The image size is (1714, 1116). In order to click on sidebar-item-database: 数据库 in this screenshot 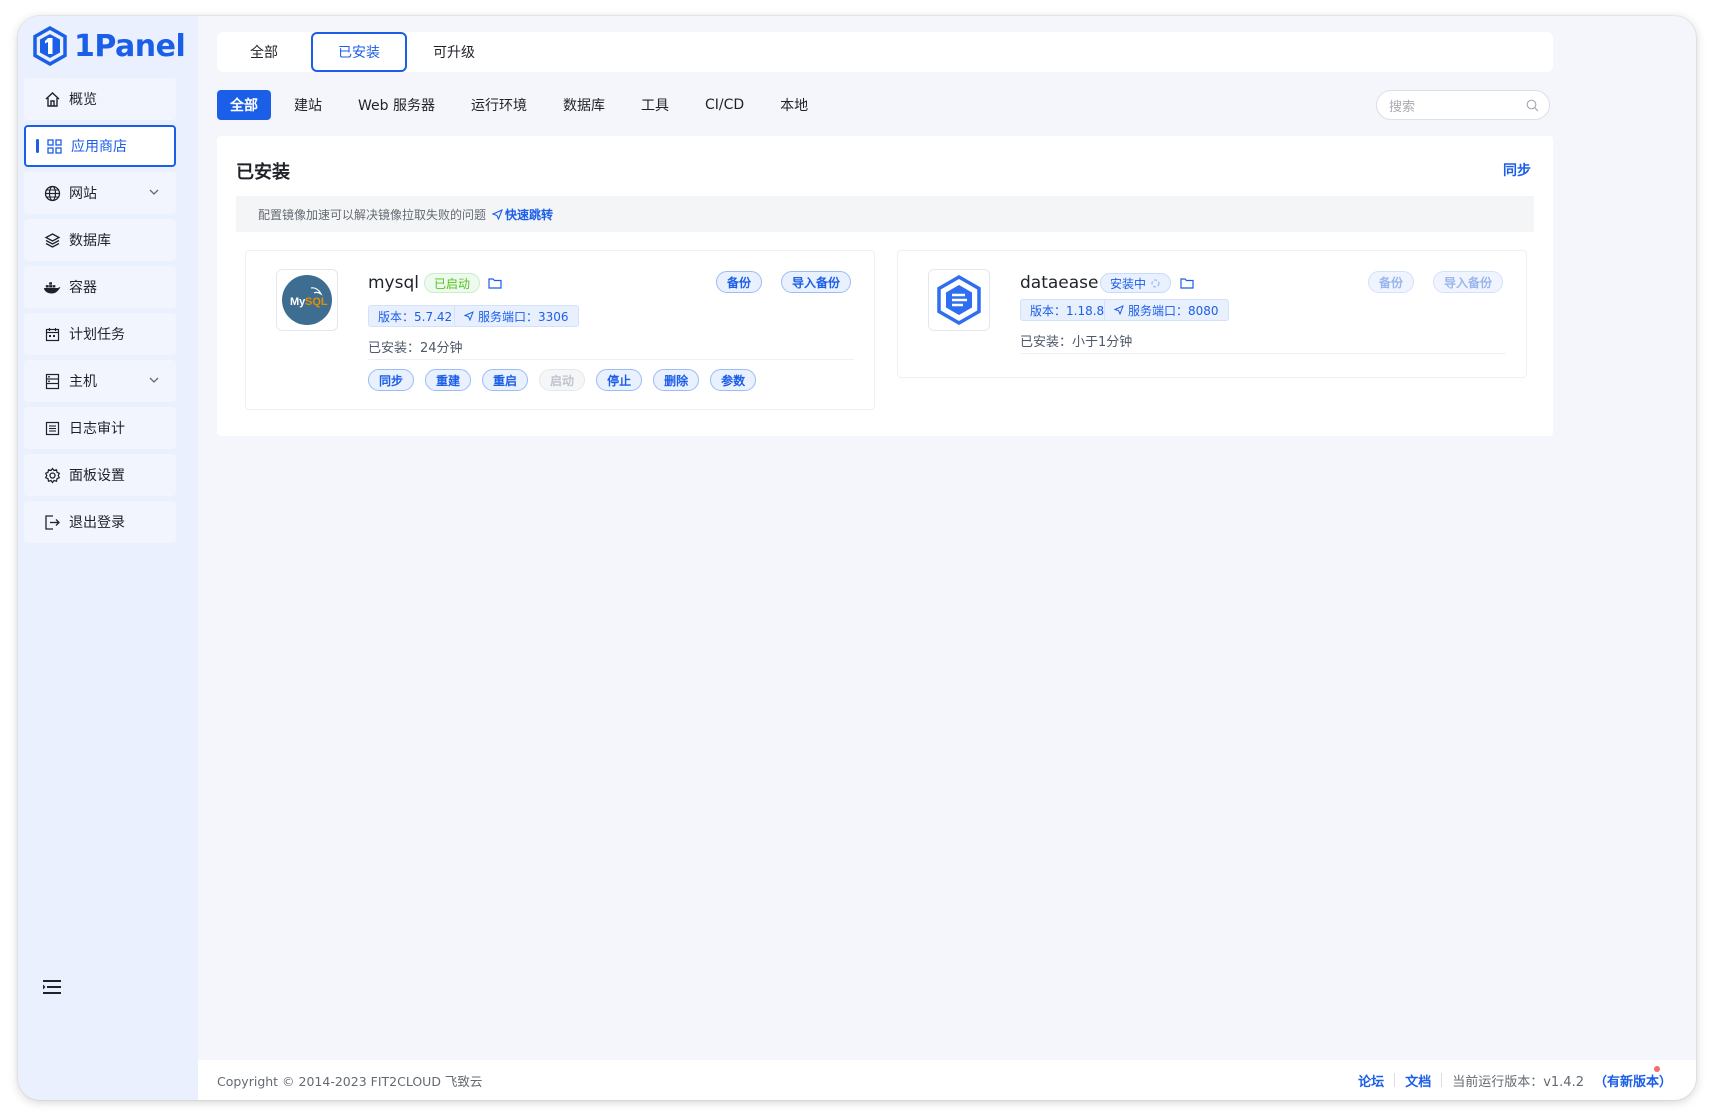, I will do `click(100, 240)`.